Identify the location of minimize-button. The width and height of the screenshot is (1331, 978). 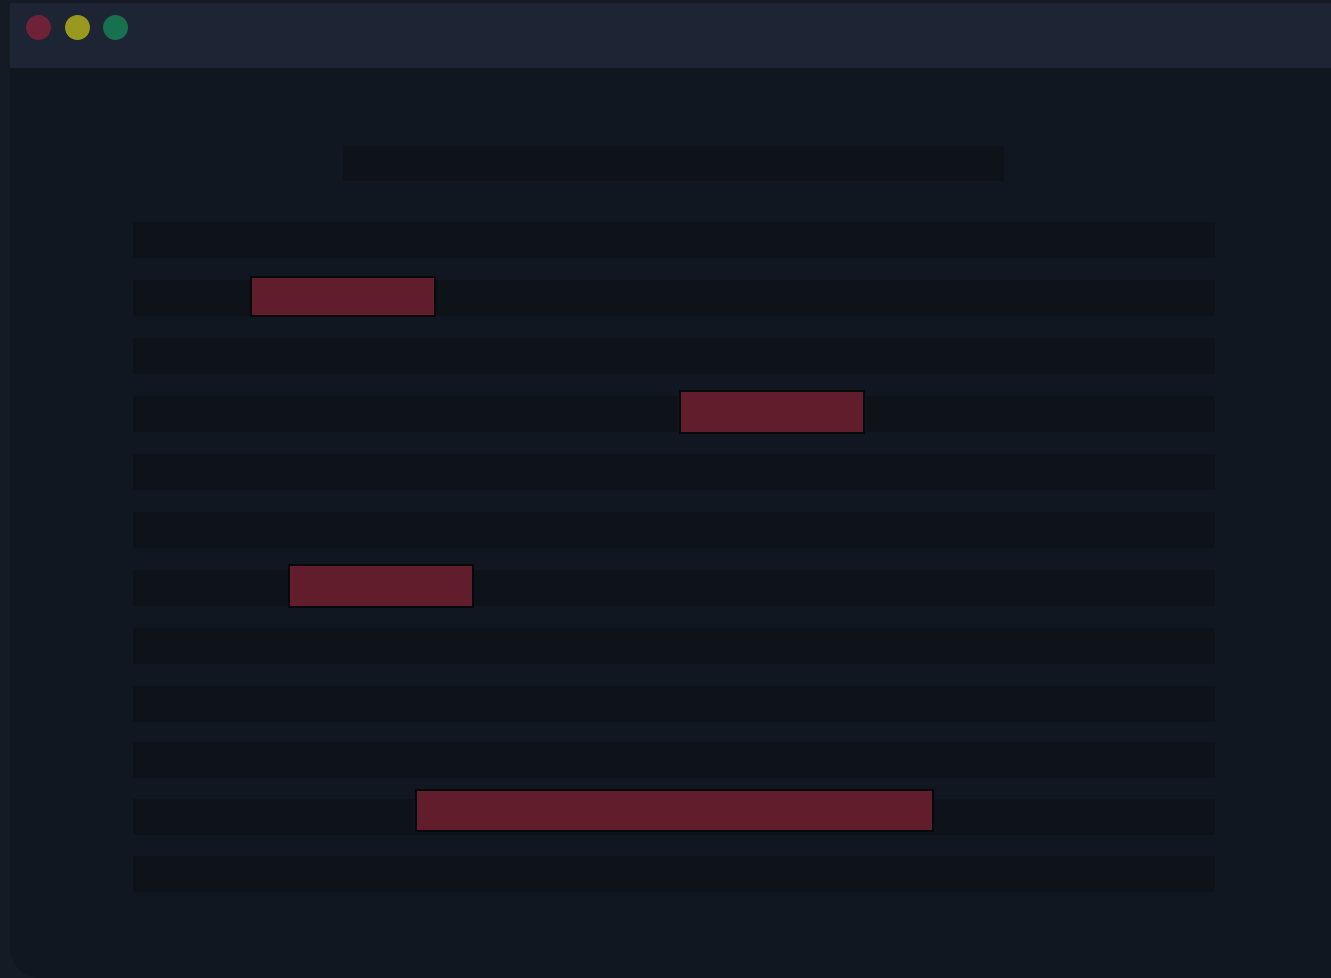
(77, 27).